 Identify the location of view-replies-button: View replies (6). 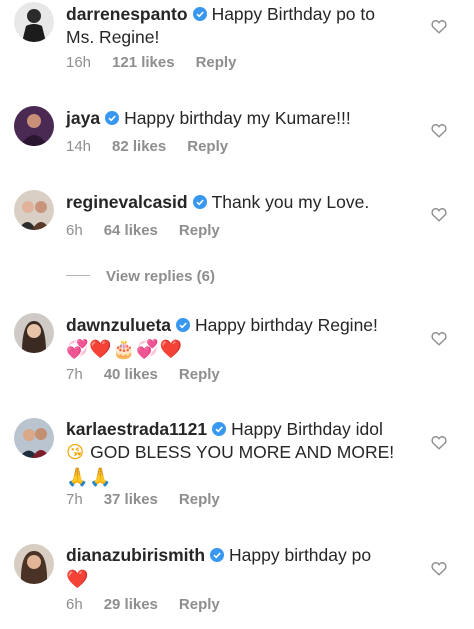
(140, 276).